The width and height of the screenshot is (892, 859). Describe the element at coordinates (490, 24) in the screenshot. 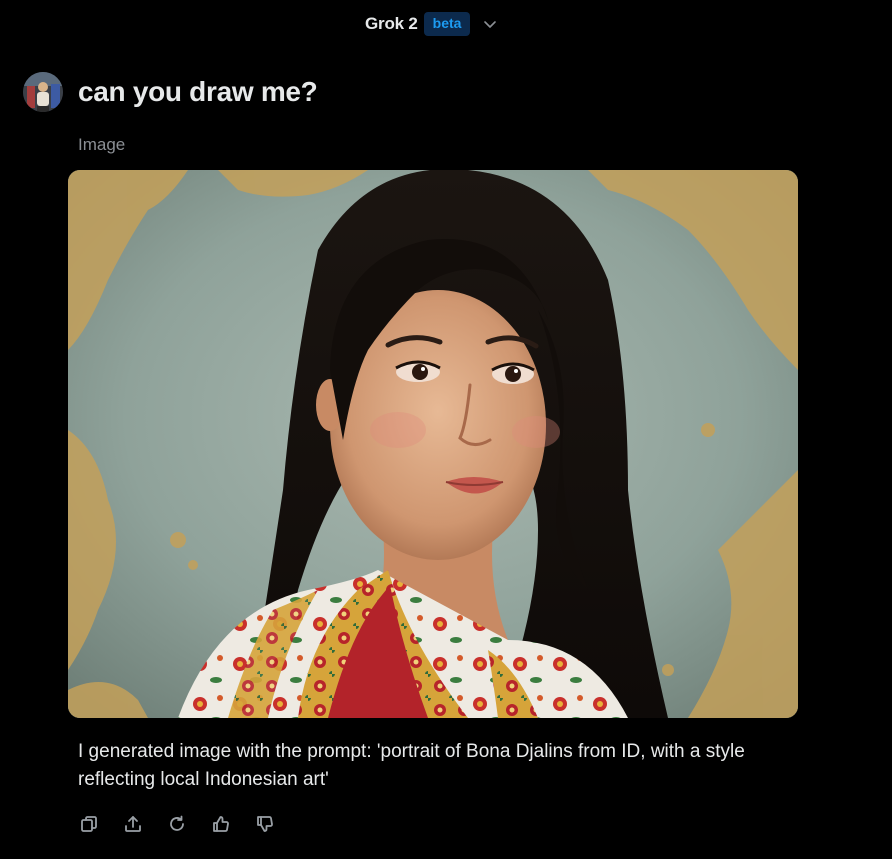

I see `chevron-down-icon` at that location.